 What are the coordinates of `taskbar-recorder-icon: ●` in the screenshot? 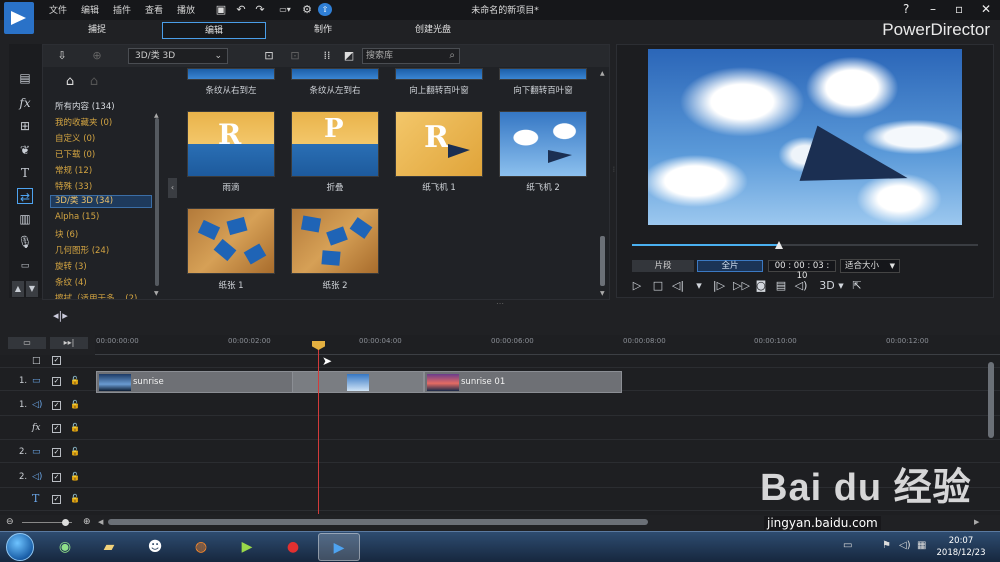 It's located at (293, 547).